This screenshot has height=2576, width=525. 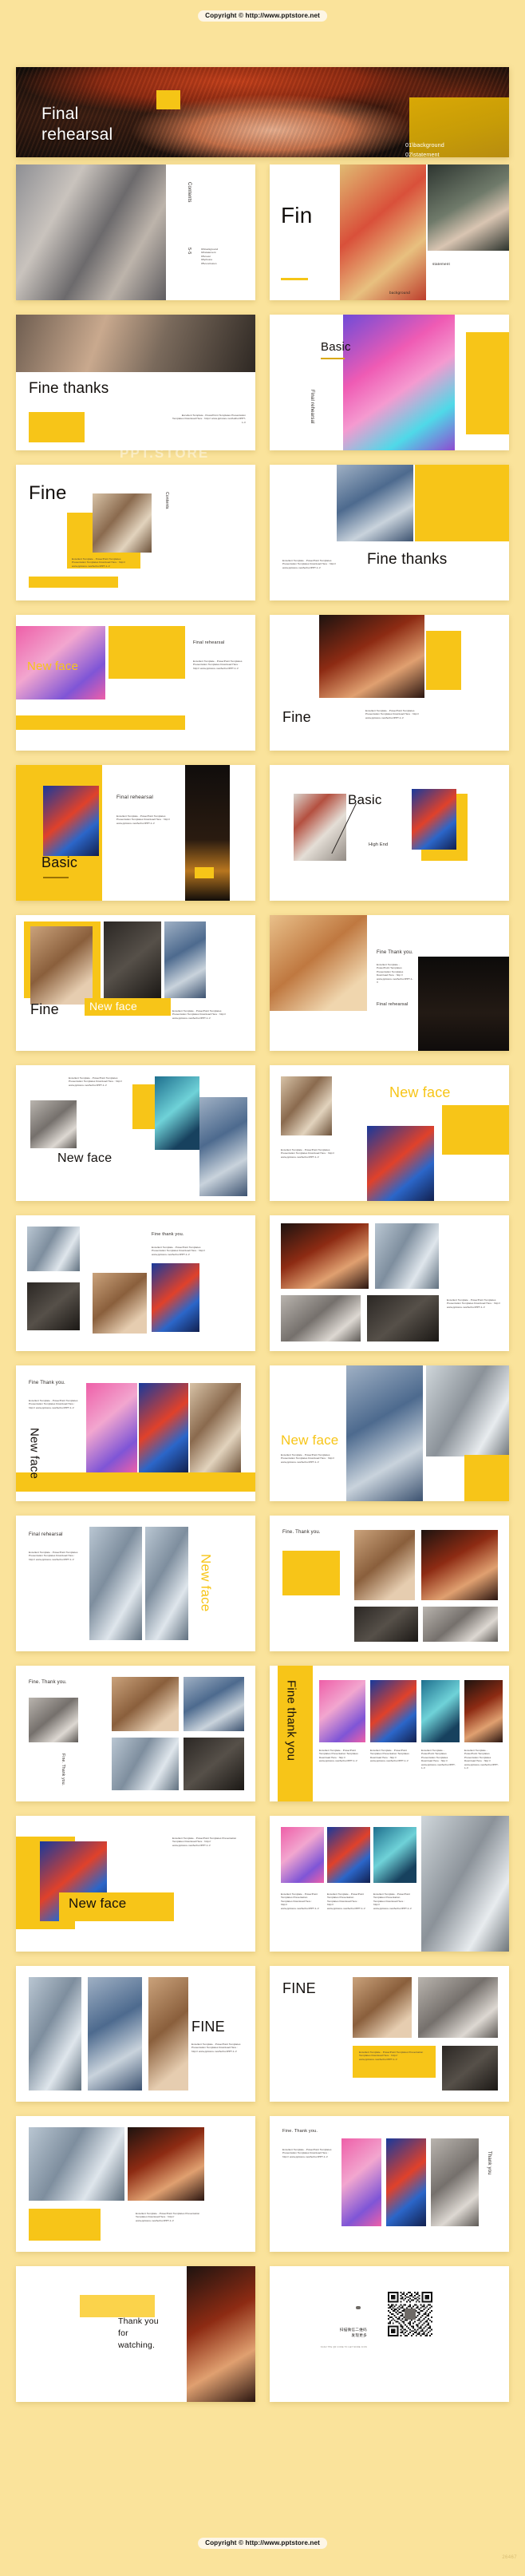 I want to click on slide-title: Fine thank you., so click(x=168, y=1234).